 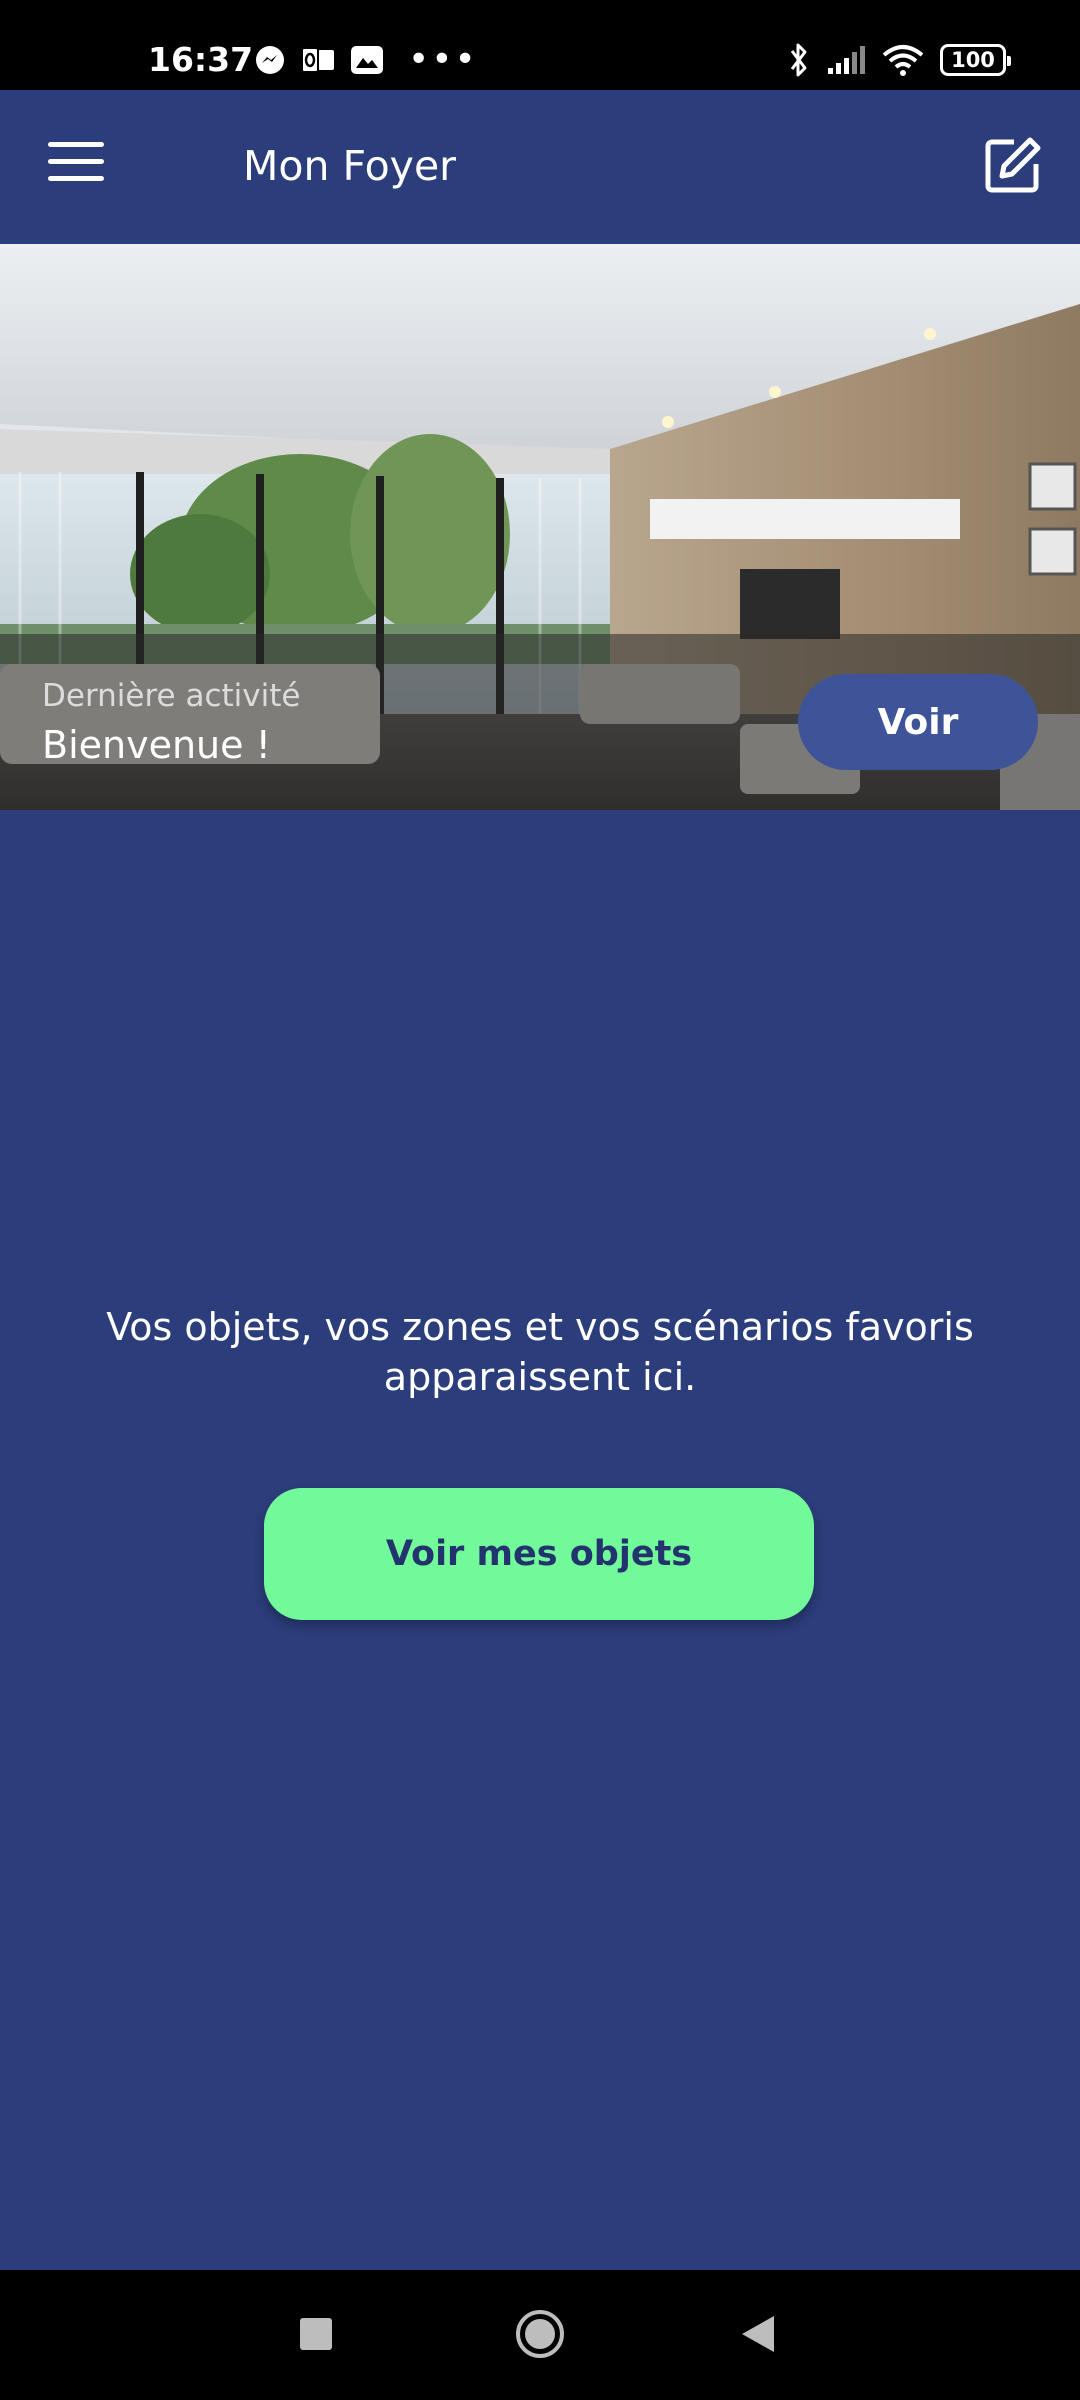 What do you see at coordinates (350, 166) in the screenshot?
I see `page-title: Mon Foyer` at bounding box center [350, 166].